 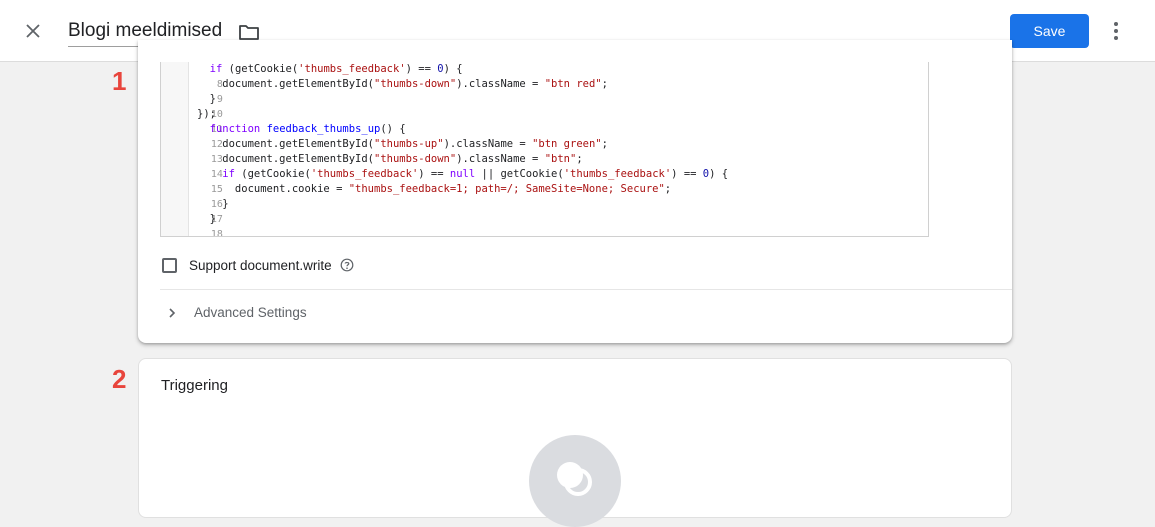 What do you see at coordinates (119, 379) in the screenshot?
I see `step-number-2: 2` at bounding box center [119, 379].